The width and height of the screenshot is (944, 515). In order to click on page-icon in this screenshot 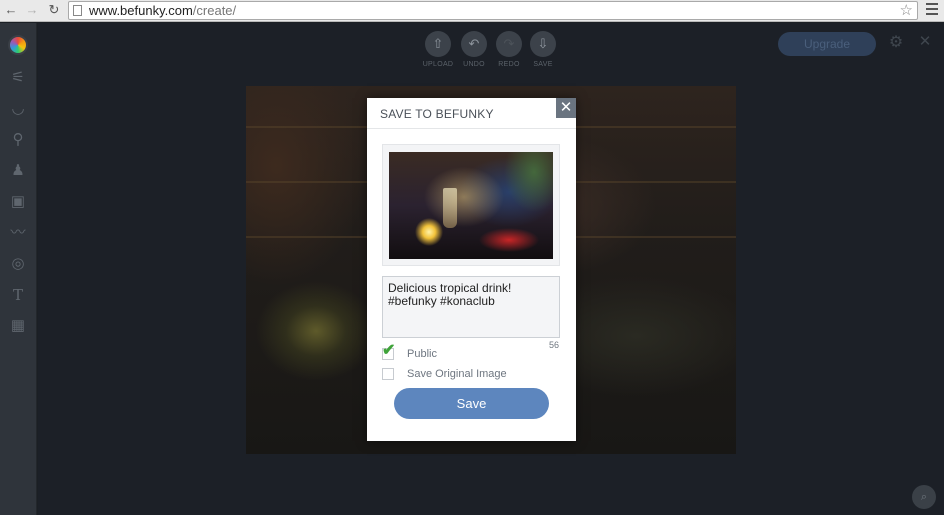, I will do `click(77, 10)`.